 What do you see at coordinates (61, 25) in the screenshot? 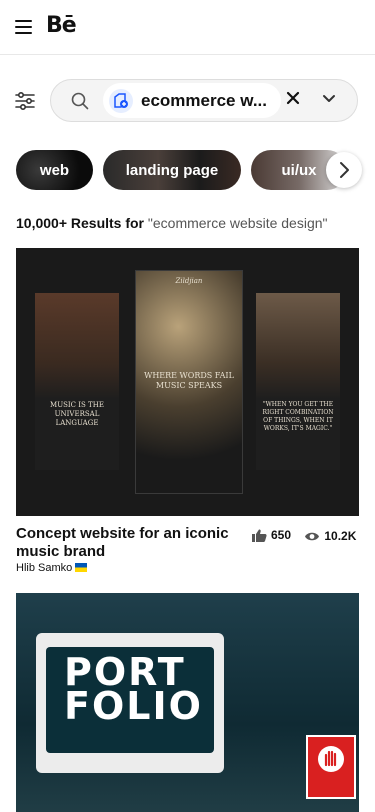
I see `behance-logo: Bē` at bounding box center [61, 25].